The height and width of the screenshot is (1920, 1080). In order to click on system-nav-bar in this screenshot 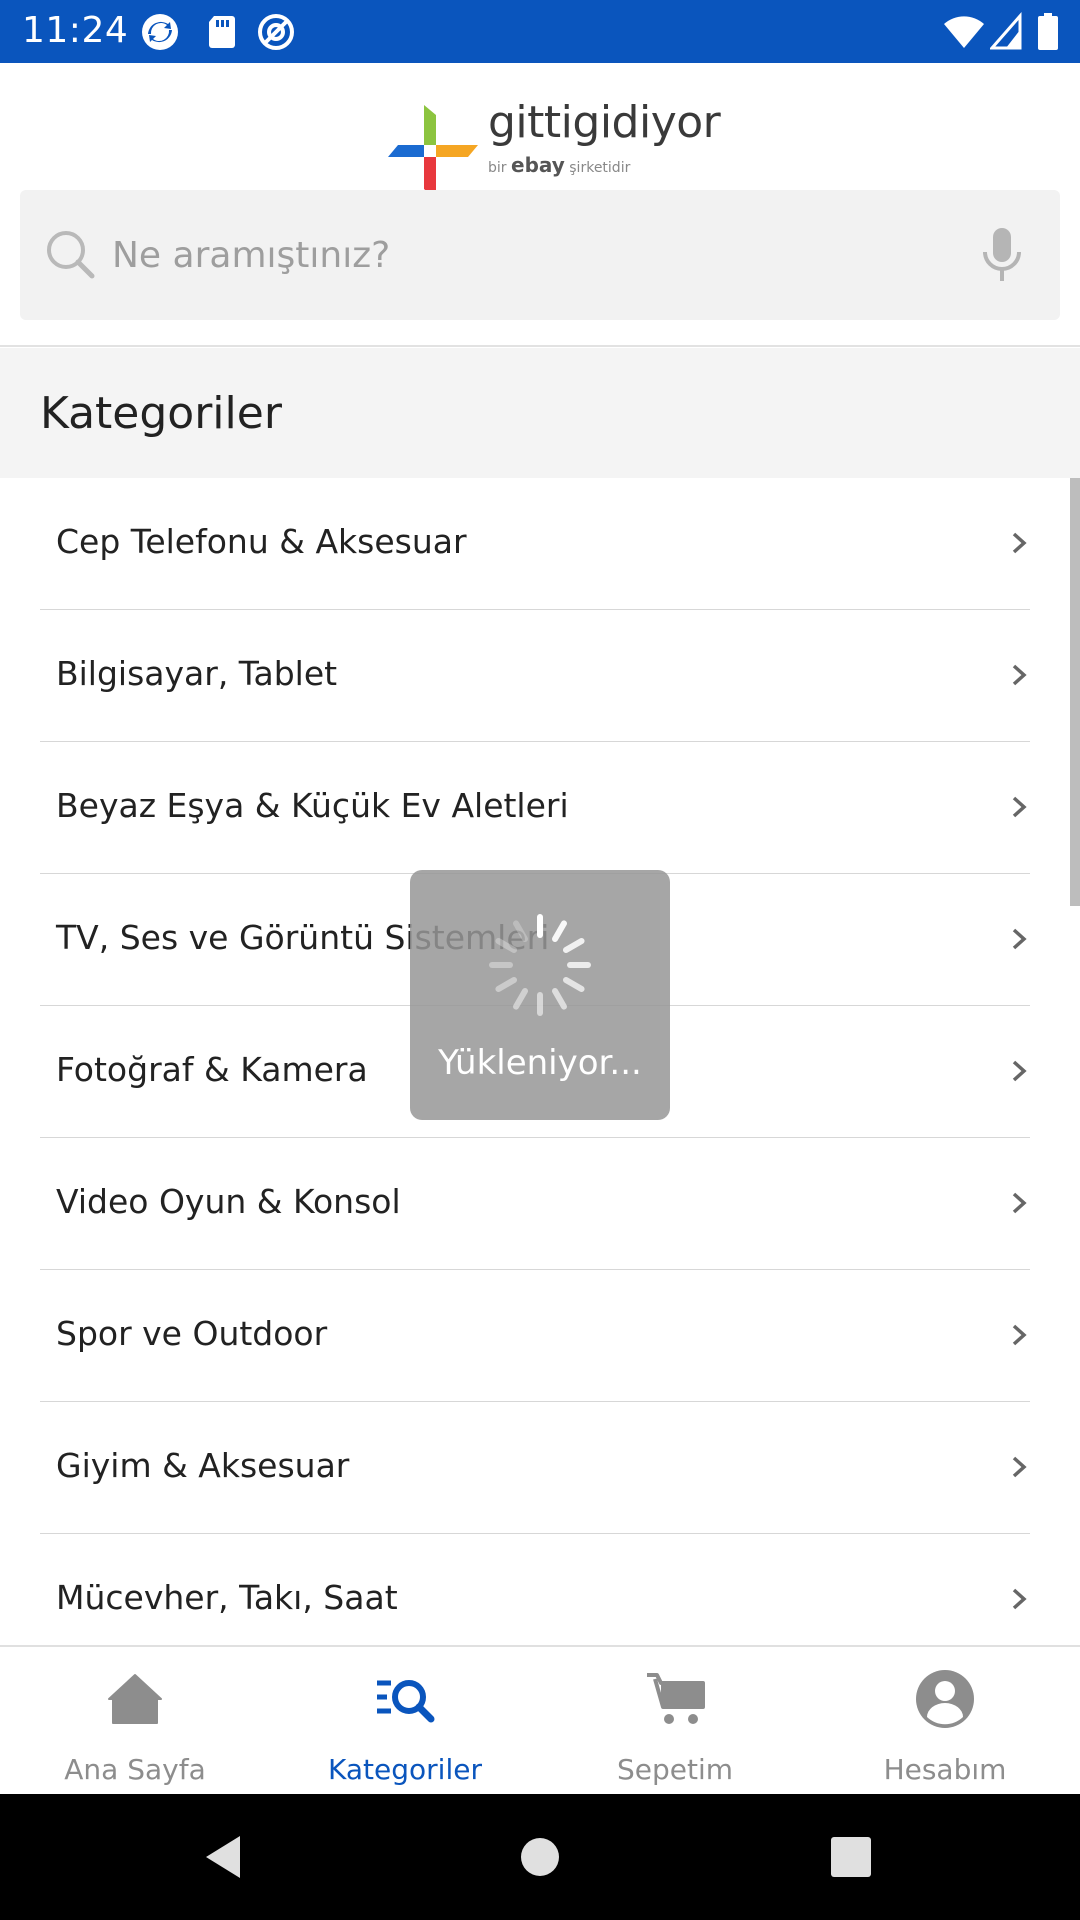, I will do `click(540, 1857)`.